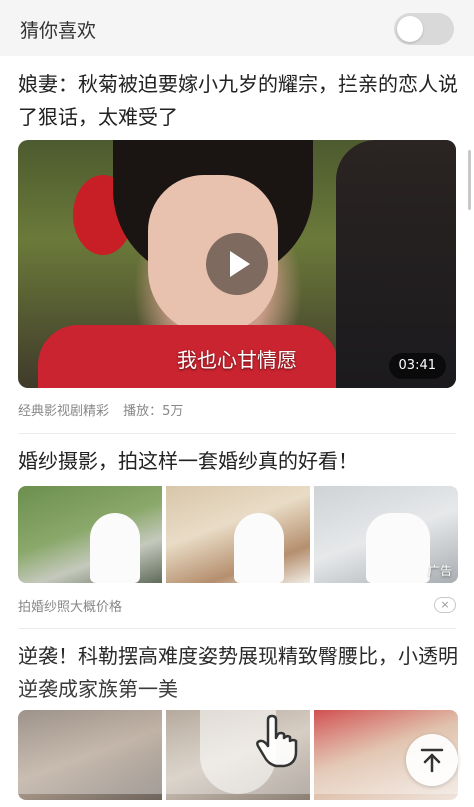 Image resolution: width=474 pixels, height=807 pixels. Describe the element at coordinates (70, 607) in the screenshot. I see `ad-caption: 拍婚纱照大概价格` at that location.